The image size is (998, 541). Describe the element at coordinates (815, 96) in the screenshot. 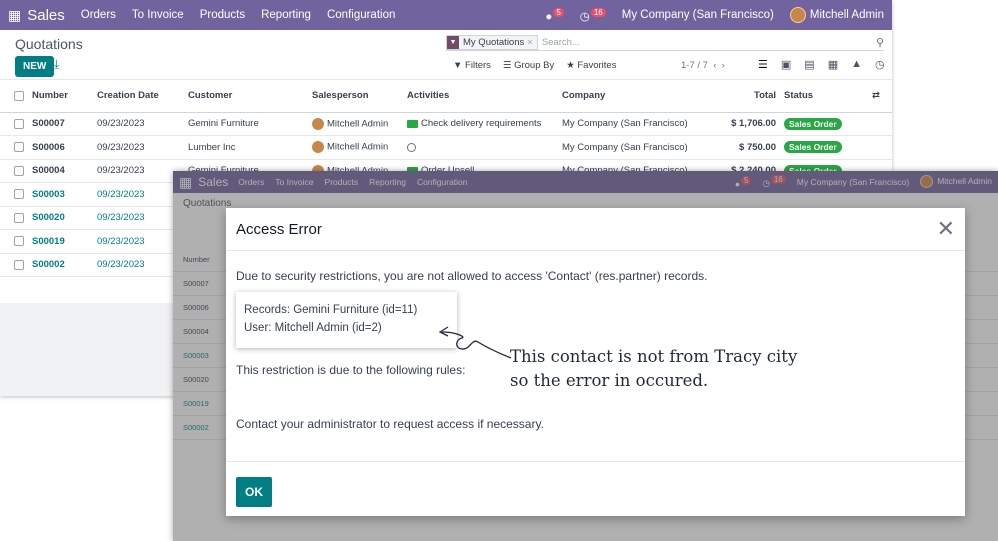

I see `header-status: Status` at that location.